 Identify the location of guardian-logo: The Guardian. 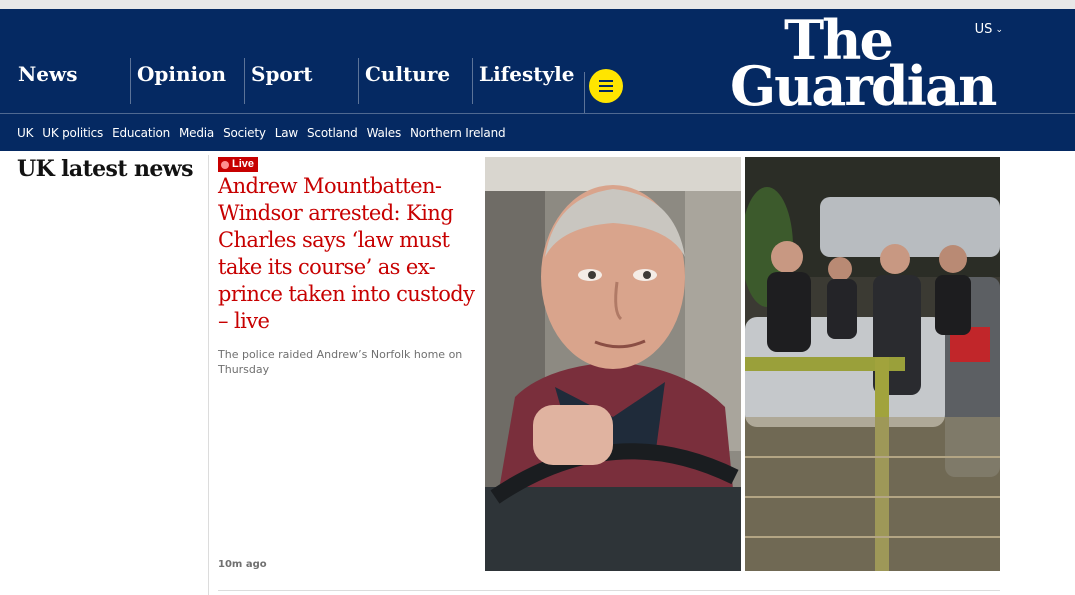
(867, 66).